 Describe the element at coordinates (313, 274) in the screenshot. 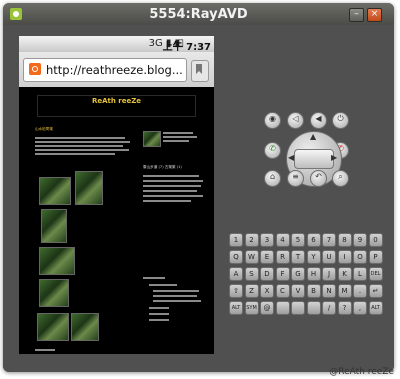

I see `key-h: H` at that location.